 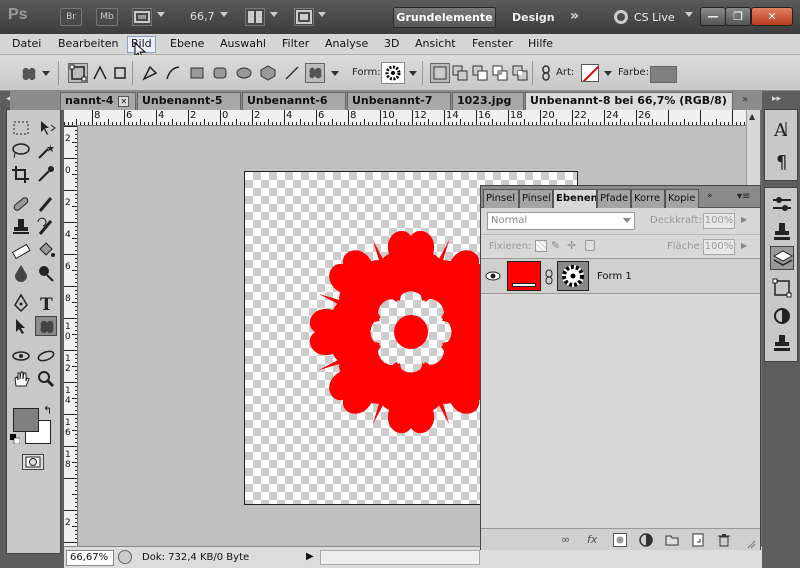 I want to click on type-tool-icon: T, so click(x=46, y=304).